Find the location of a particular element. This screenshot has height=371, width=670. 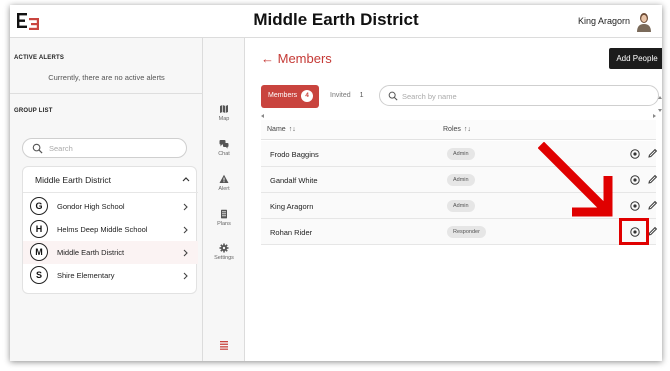

group-item-gondor: G Gondor High School is located at coordinates (110, 206).